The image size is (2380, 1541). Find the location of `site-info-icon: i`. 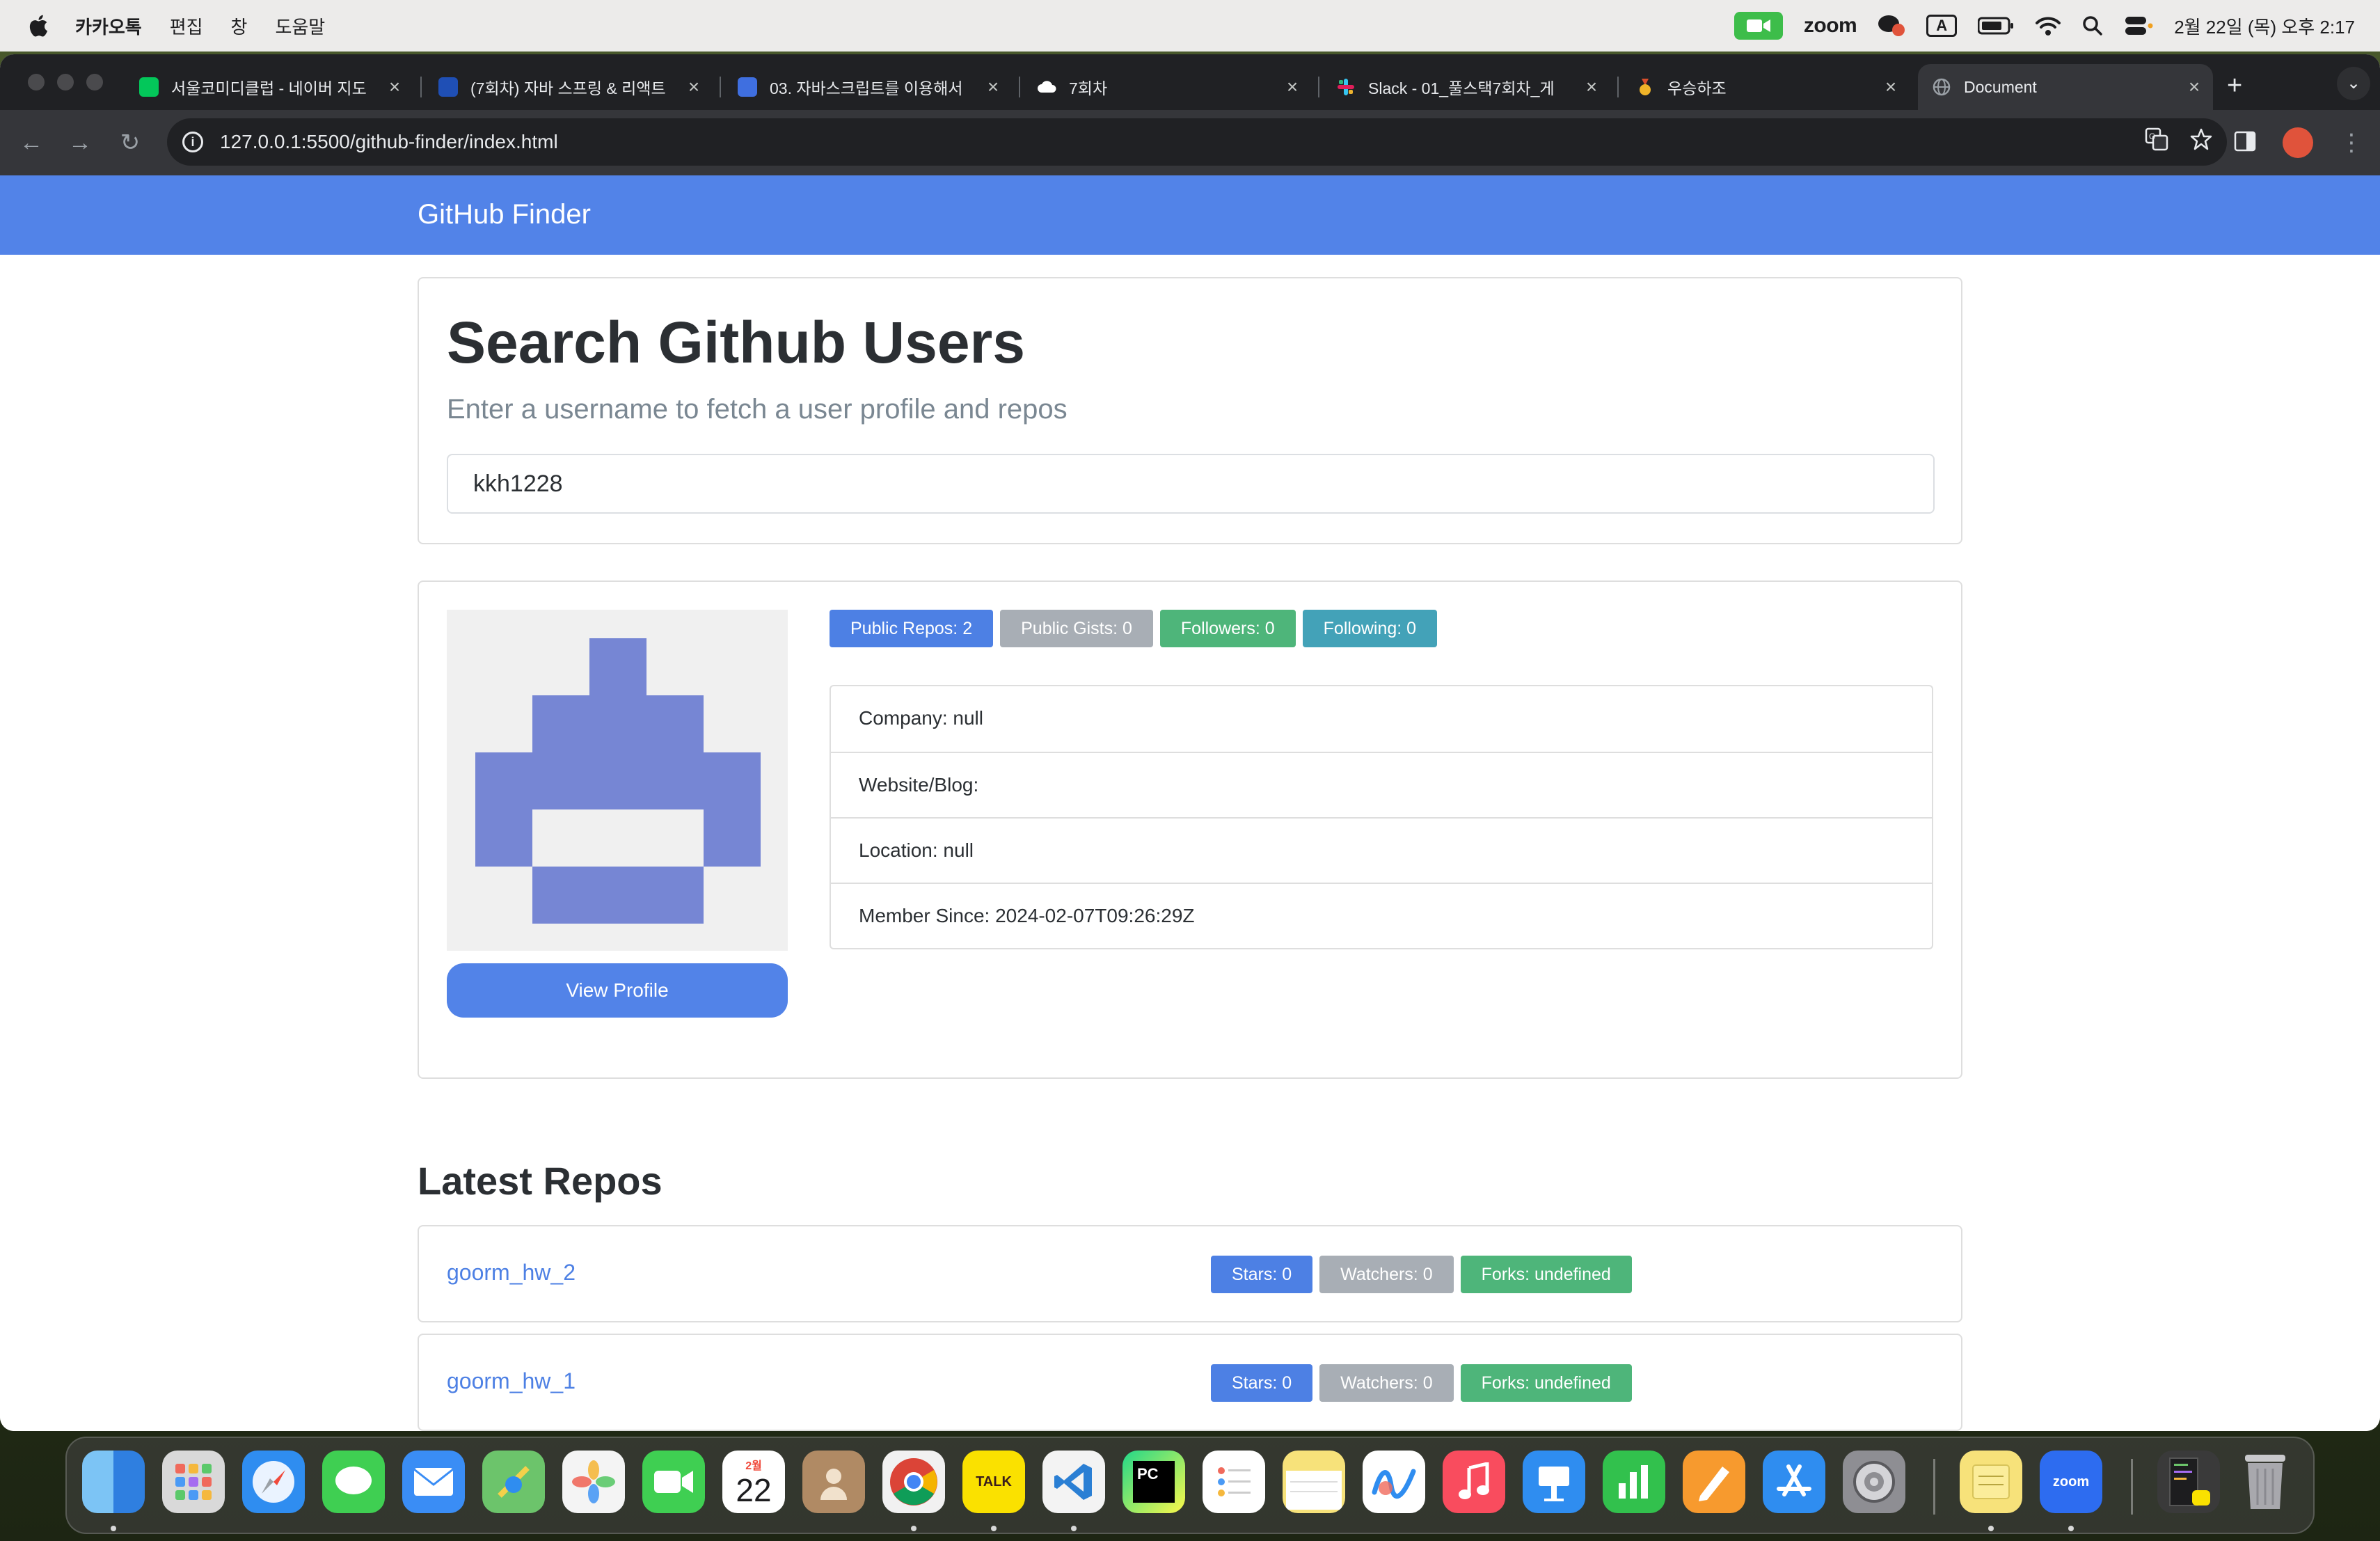

site-info-icon: i is located at coordinates (192, 142).